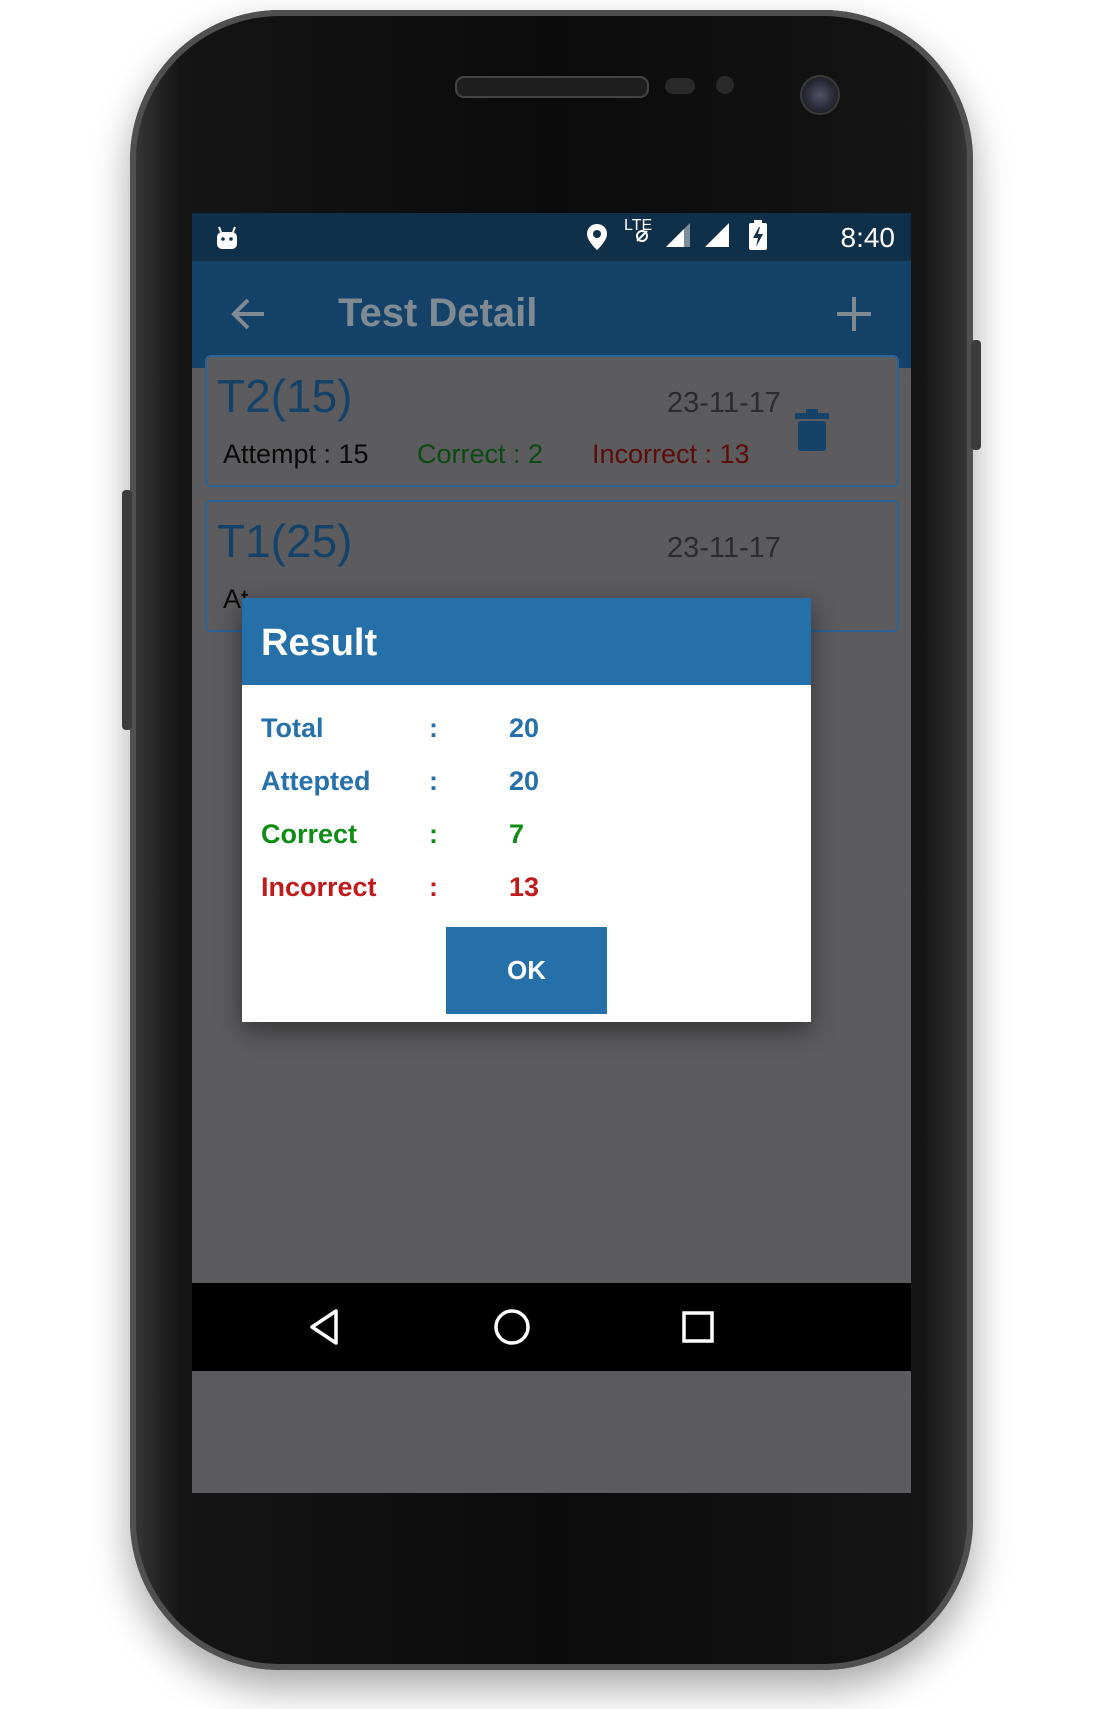 This screenshot has width=1101, height=1709. I want to click on proximity-sensor, so click(680, 86).